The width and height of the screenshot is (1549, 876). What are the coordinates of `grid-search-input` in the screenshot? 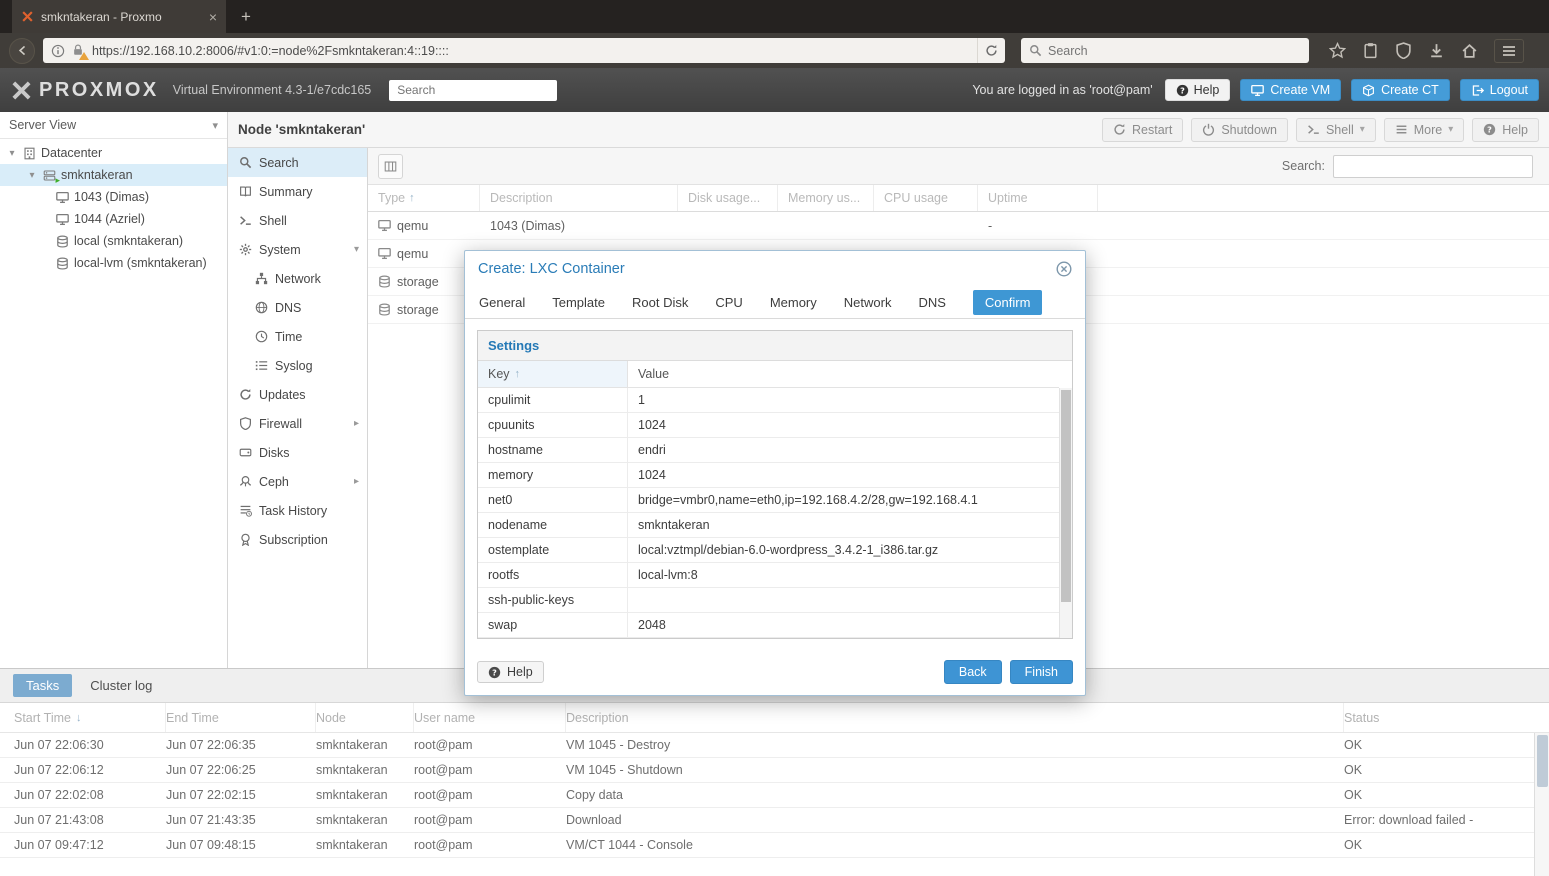 It's located at (1433, 166).